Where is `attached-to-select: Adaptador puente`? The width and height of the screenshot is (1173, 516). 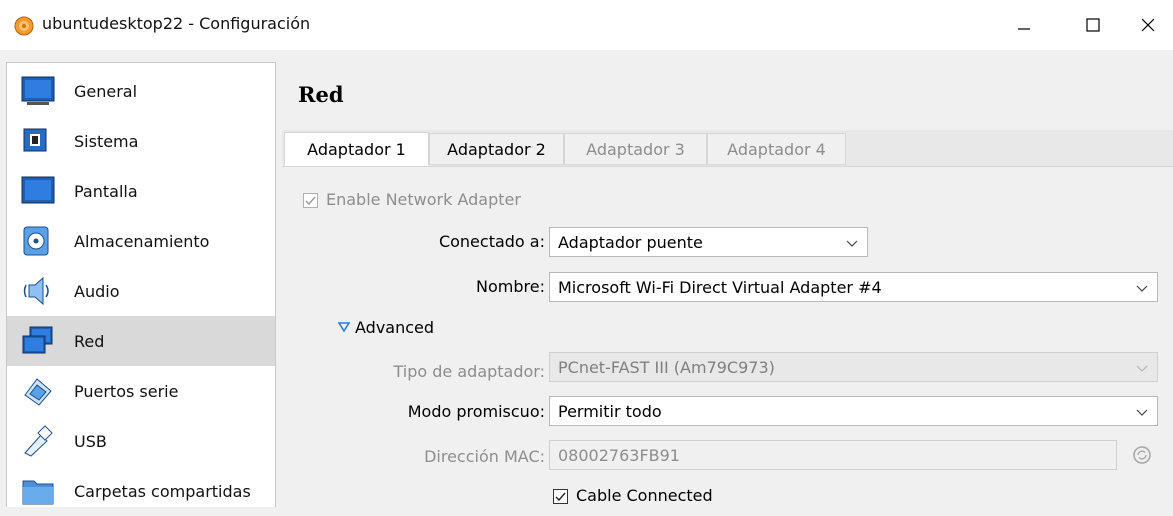
attached-to-select: Adaptador puente is located at coordinates (708, 242).